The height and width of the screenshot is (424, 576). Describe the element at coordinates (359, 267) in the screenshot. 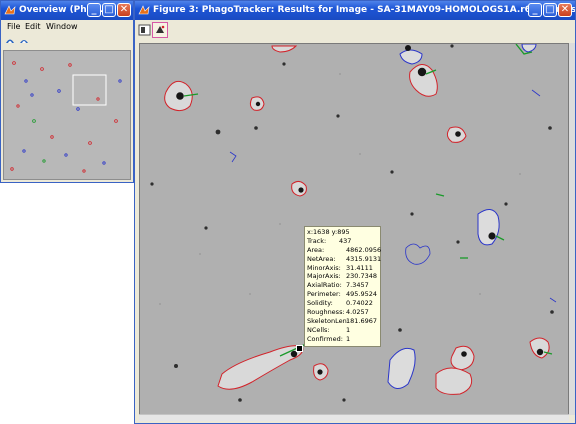

I see `datatip-value: 31.4111` at that location.